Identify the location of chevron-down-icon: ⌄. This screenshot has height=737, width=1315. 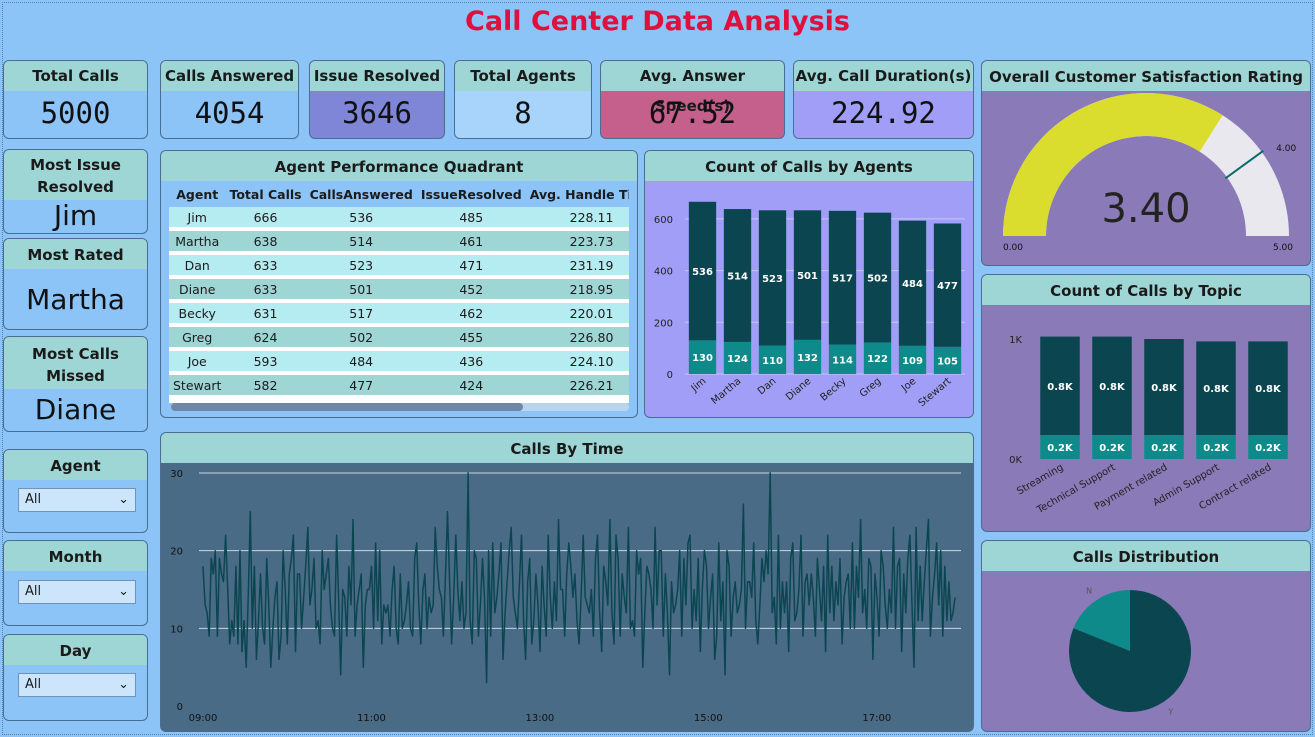
(123, 591).